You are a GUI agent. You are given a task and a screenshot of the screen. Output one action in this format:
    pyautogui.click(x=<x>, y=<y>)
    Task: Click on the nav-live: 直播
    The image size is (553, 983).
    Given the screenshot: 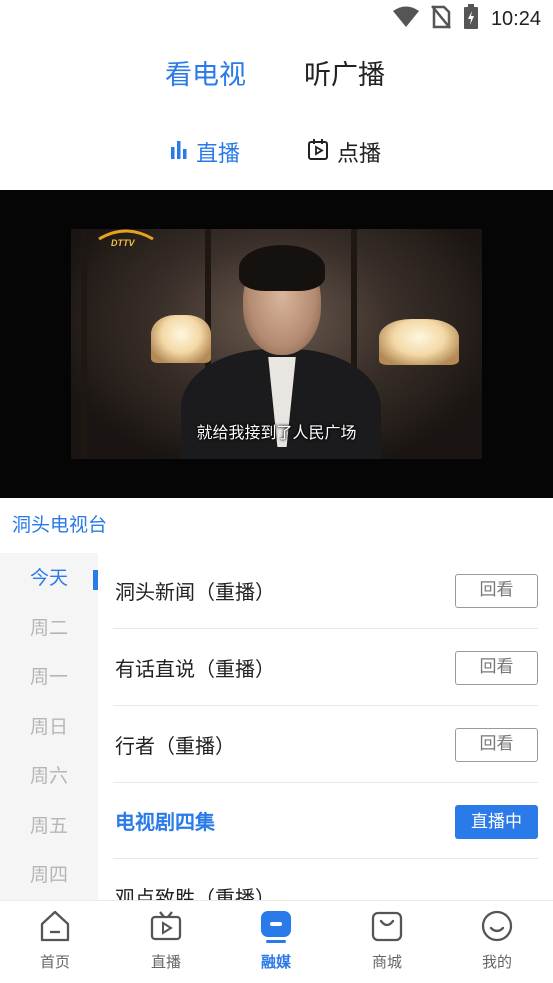 What is the action you would take?
    pyautogui.click(x=166, y=942)
    